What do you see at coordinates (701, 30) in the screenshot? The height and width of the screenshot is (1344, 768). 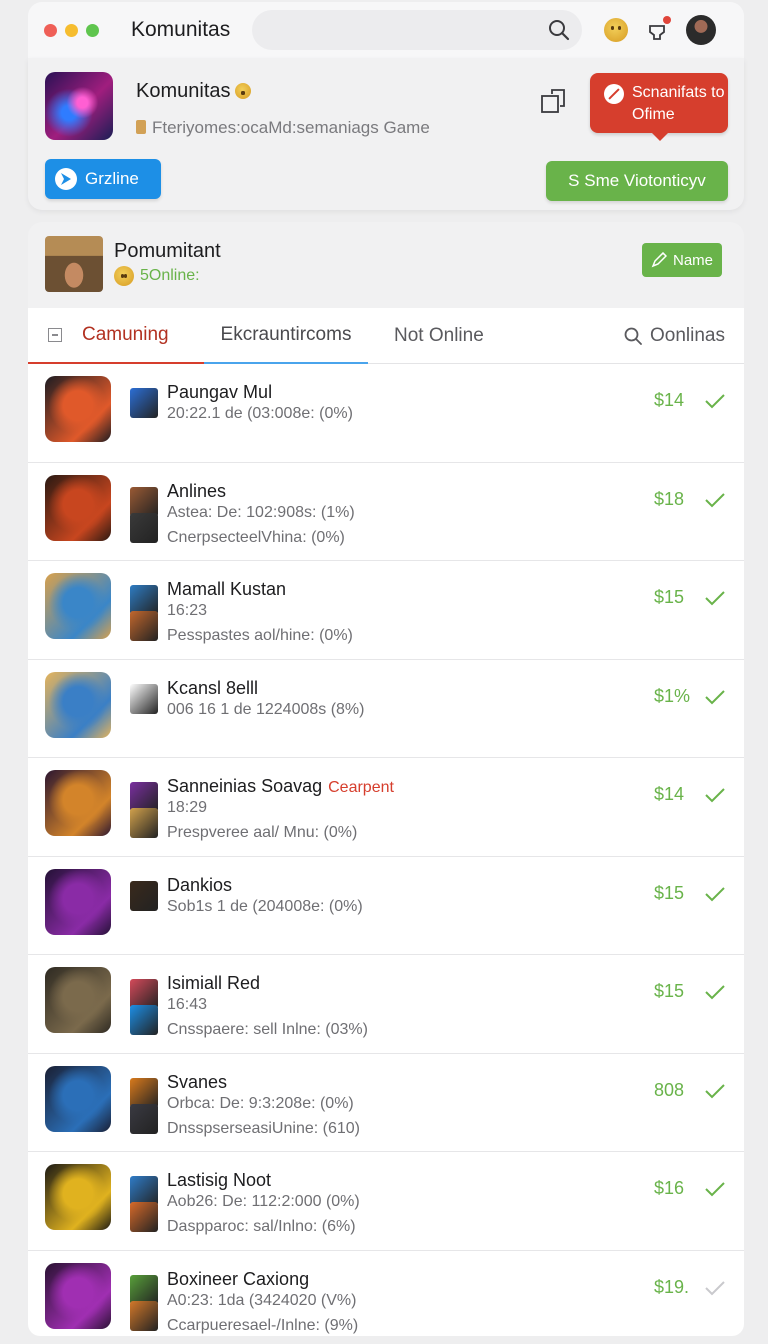 I see `user-avatar` at bounding box center [701, 30].